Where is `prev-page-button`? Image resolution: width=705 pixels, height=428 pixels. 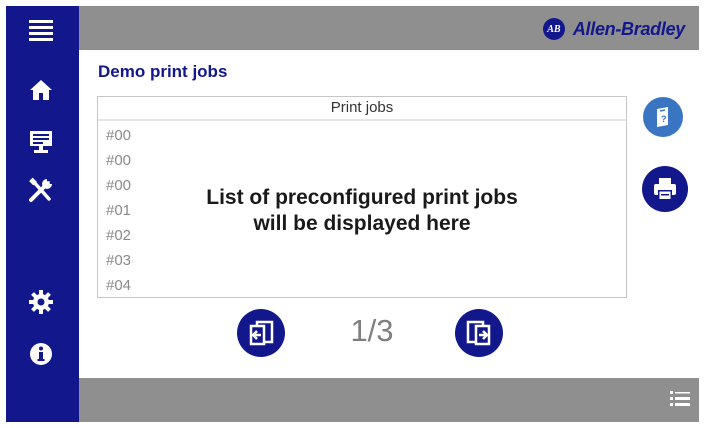
prev-page-button is located at coordinates (261, 333).